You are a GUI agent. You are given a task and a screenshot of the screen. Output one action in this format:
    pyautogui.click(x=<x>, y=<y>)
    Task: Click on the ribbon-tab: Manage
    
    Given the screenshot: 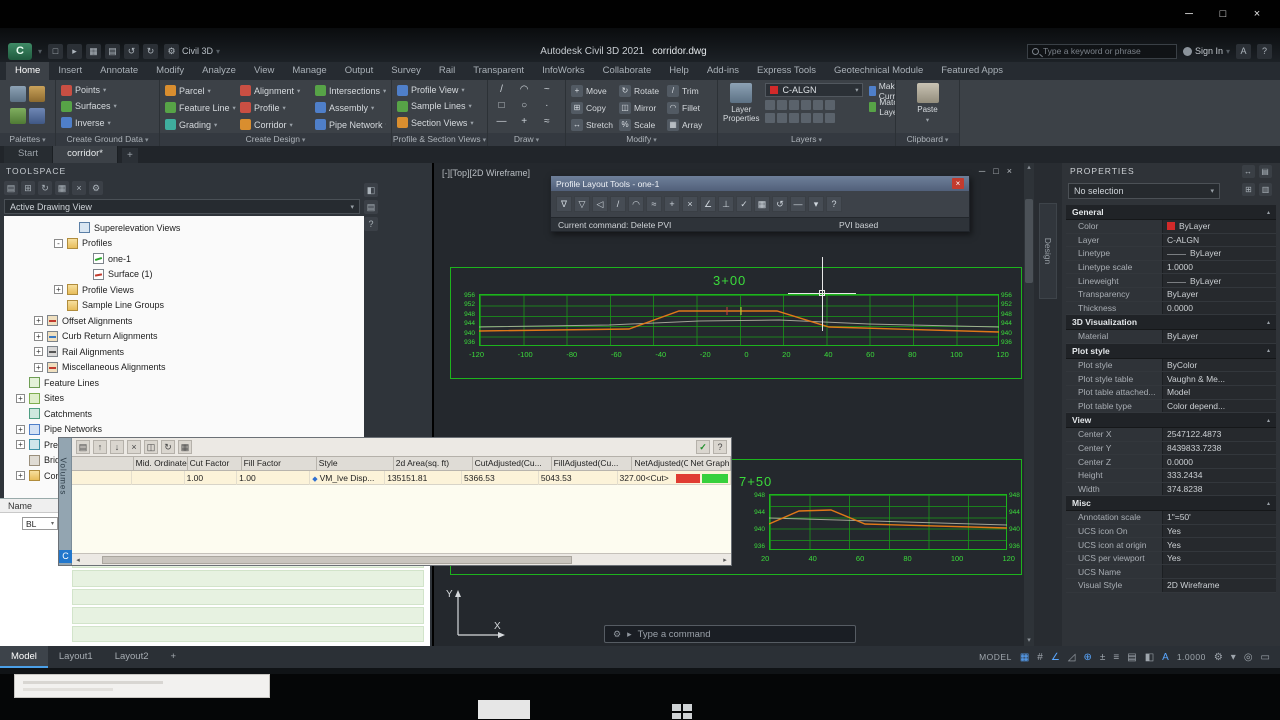 What is the action you would take?
    pyautogui.click(x=309, y=71)
    